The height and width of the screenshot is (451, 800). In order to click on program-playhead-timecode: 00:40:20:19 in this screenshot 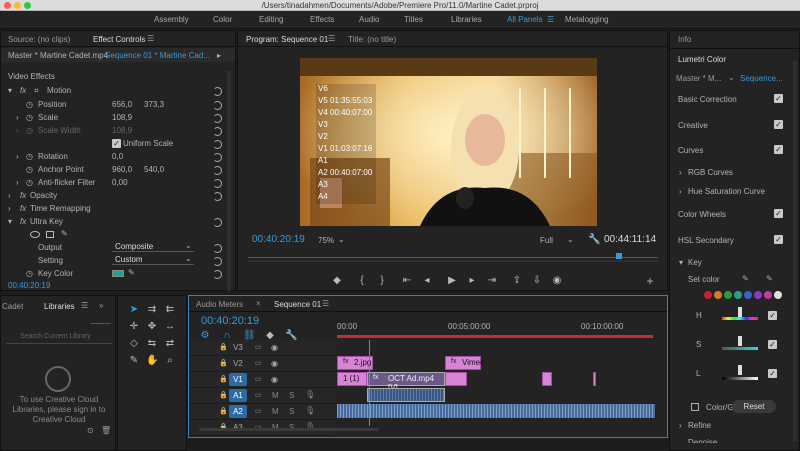, I will do `click(278, 239)`.